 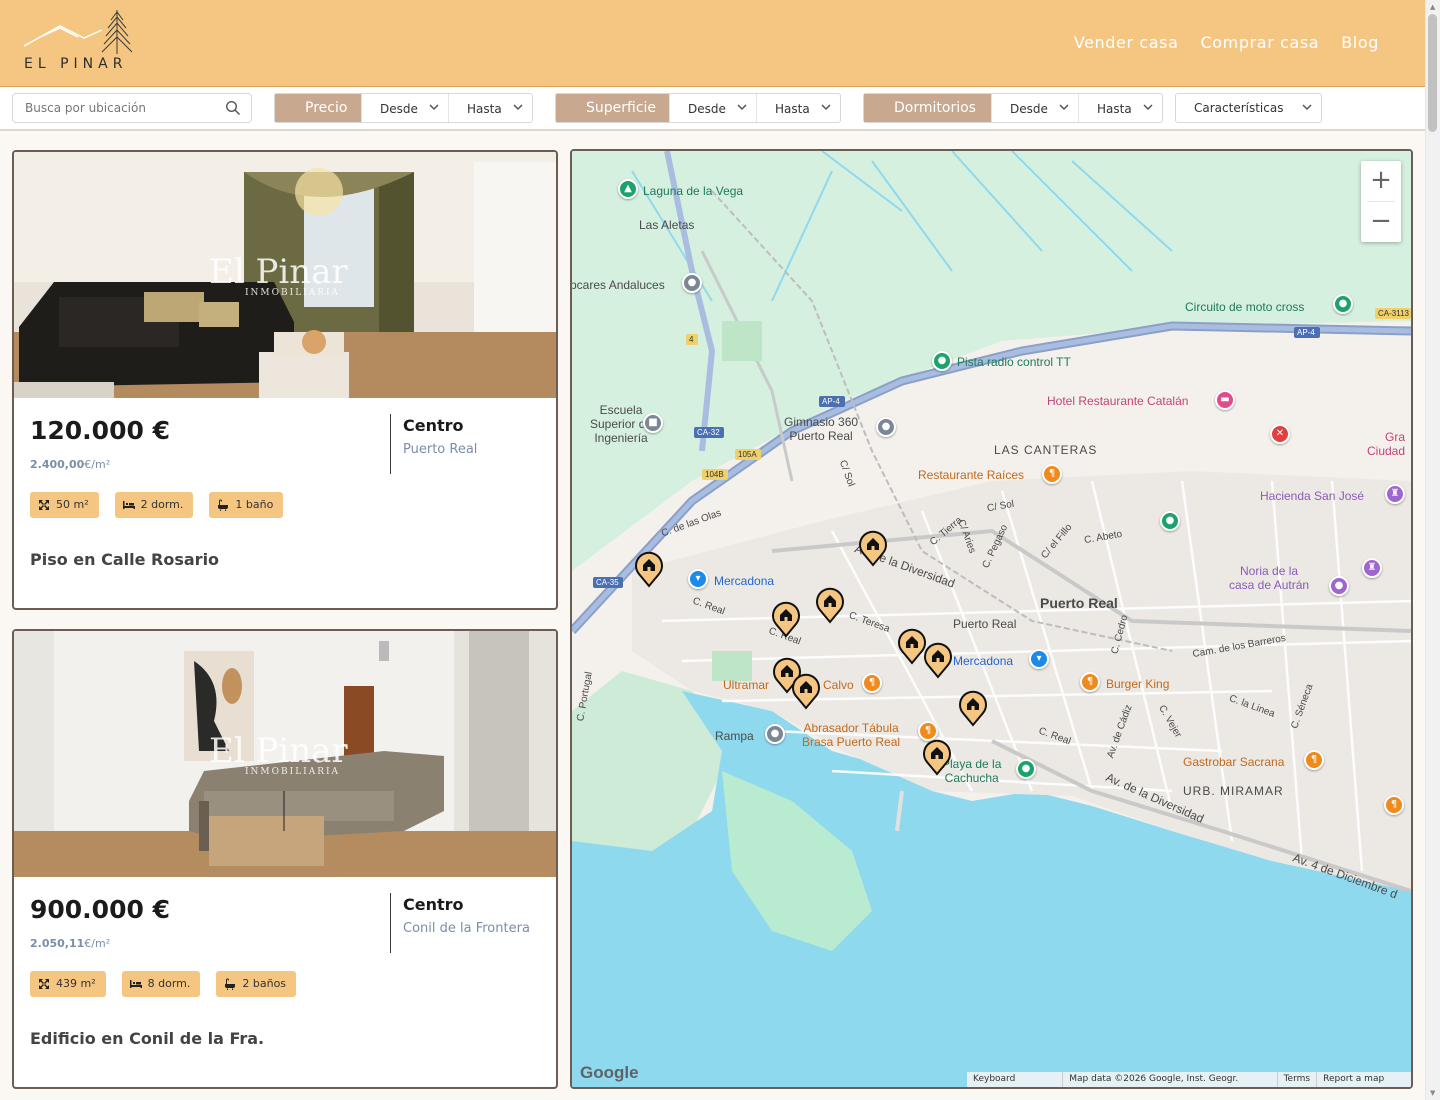 What do you see at coordinates (233, 108) in the screenshot?
I see `search-icon` at bounding box center [233, 108].